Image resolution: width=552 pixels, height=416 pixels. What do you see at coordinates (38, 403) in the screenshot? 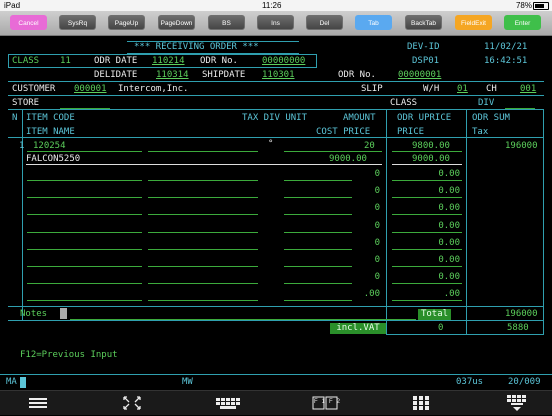
I see `menu-icon` at bounding box center [38, 403].